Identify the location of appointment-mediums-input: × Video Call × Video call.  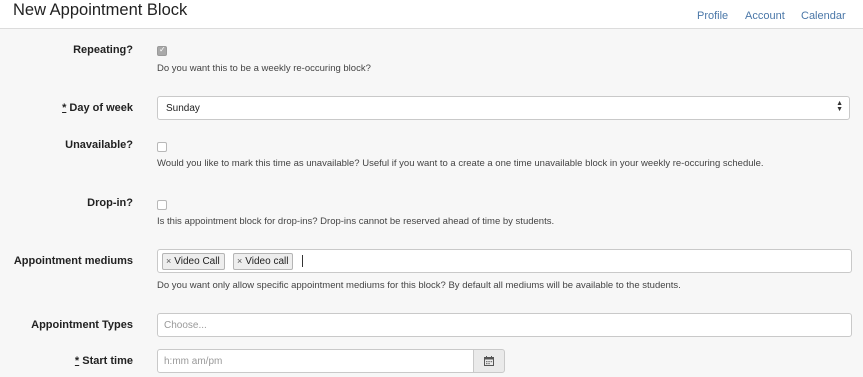
(504, 261).